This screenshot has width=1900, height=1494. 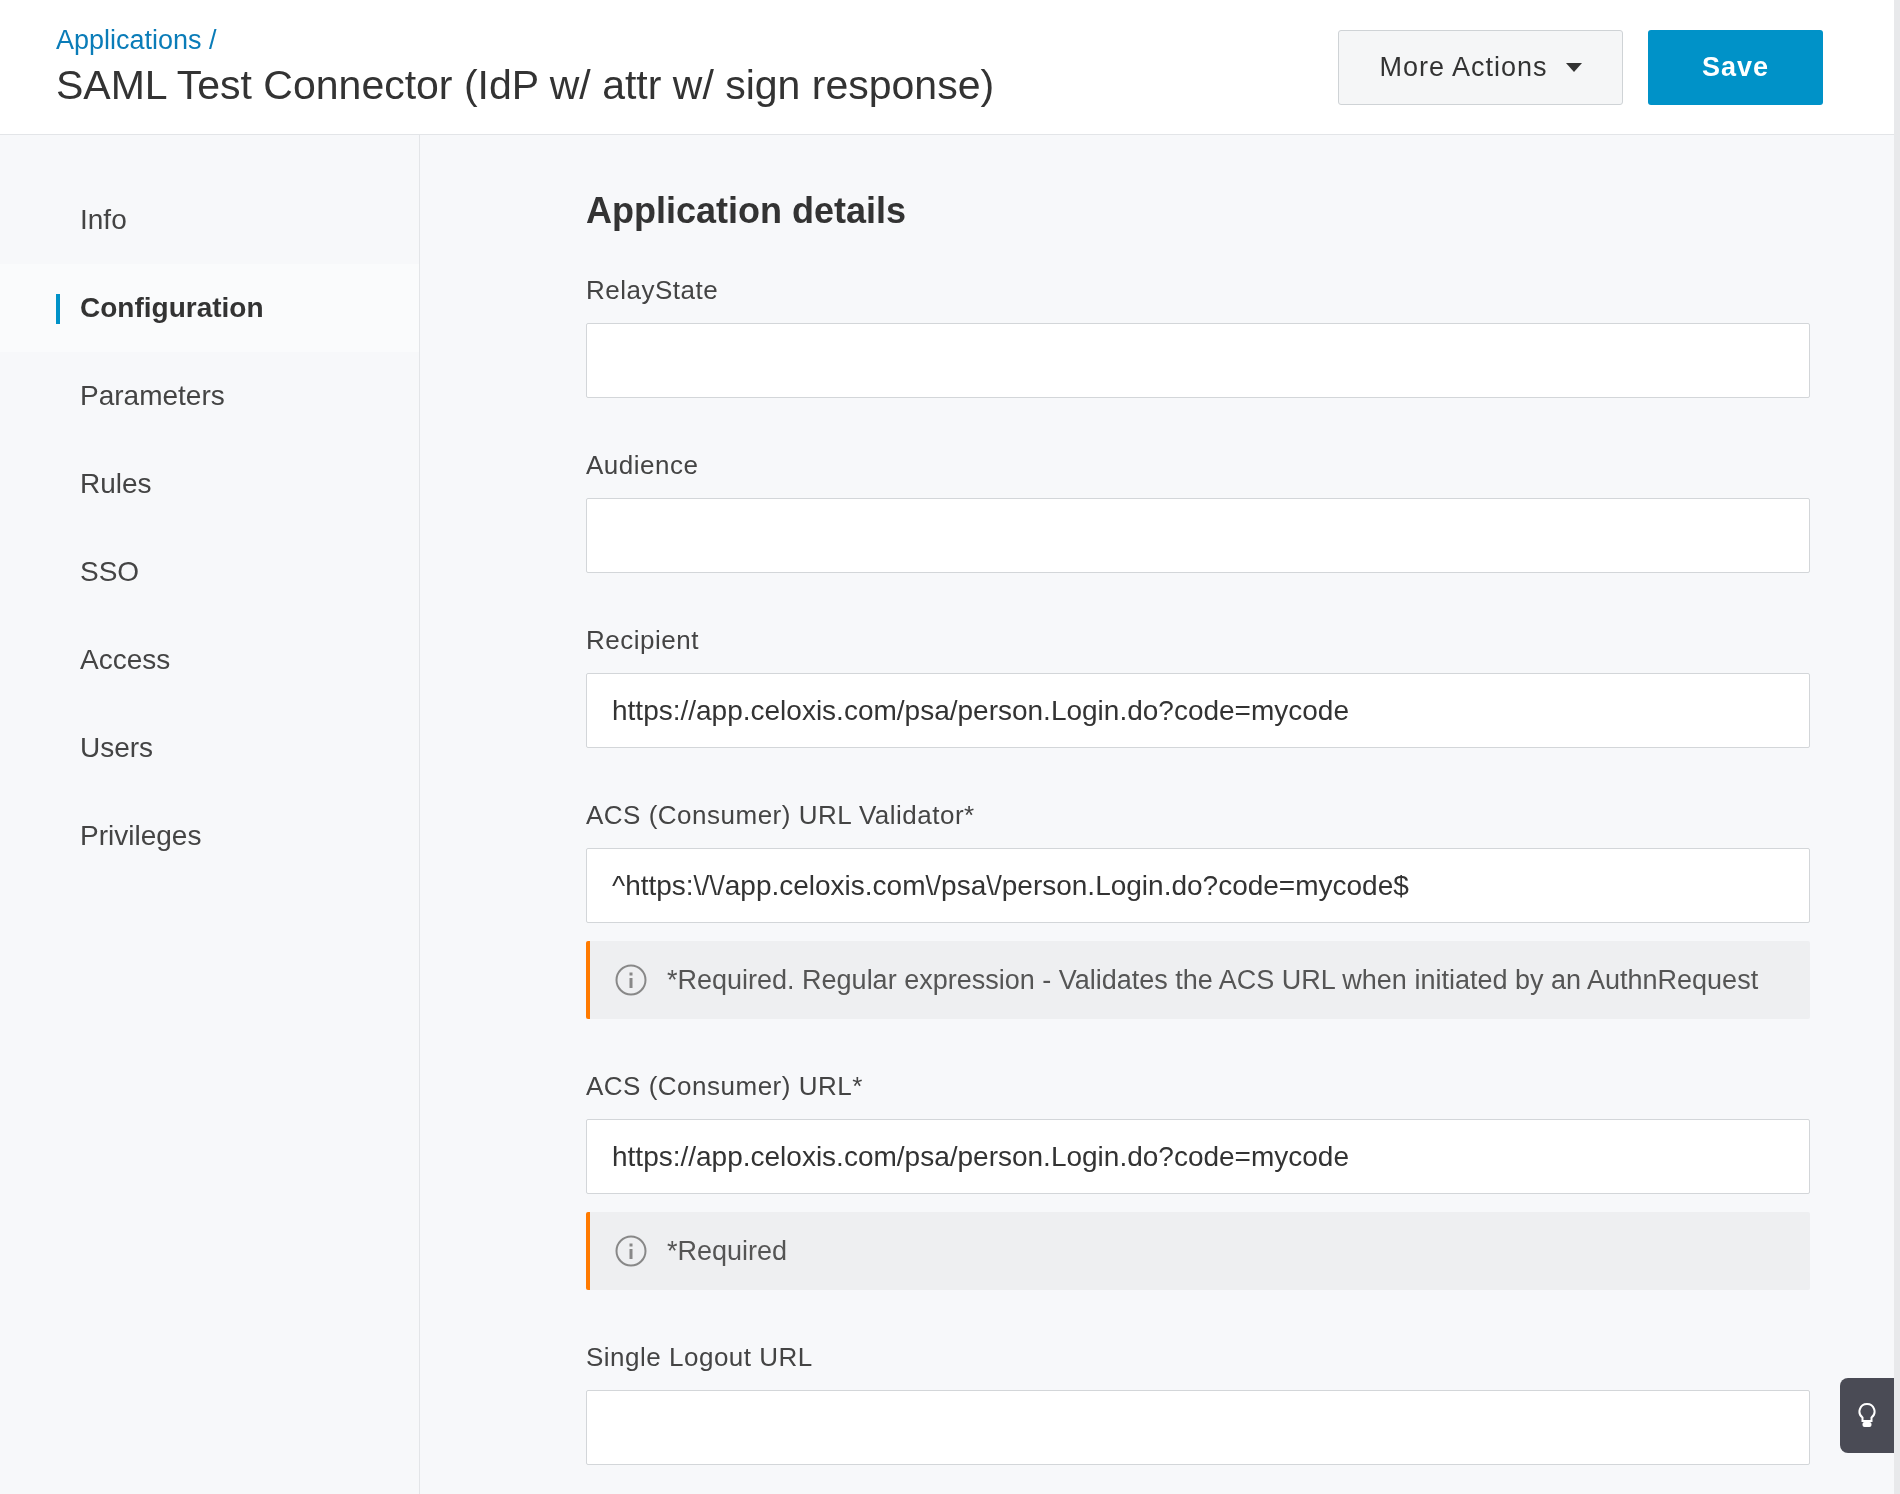 What do you see at coordinates (525, 85) in the screenshot?
I see `page-title: SAML Test Connector (IdP w/ attr w/ sign response)` at bounding box center [525, 85].